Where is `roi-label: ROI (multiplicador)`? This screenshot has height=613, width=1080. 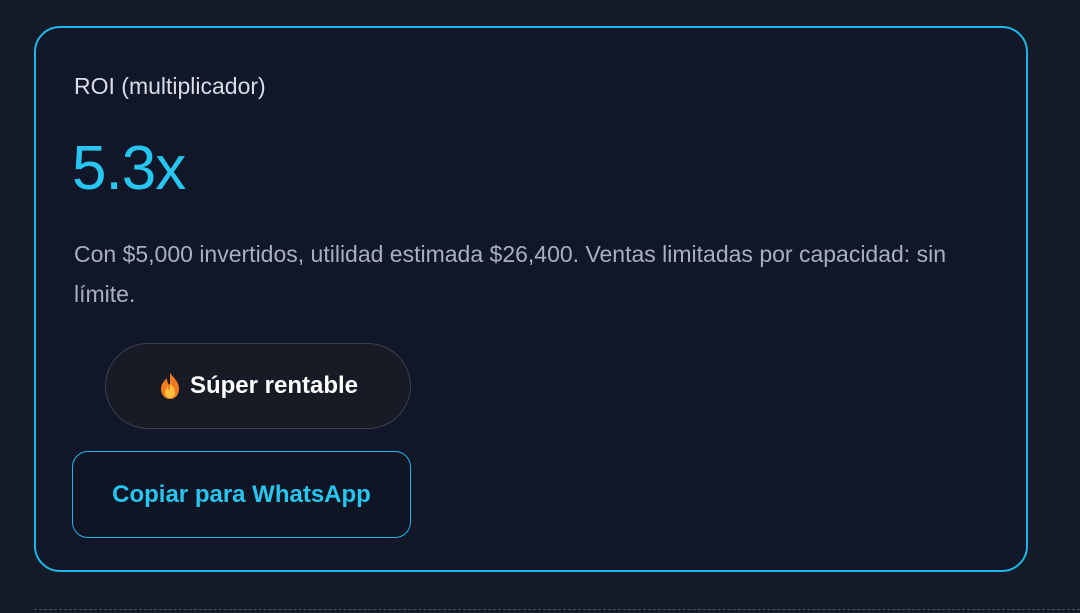
roi-label: ROI (multiplicador) is located at coordinates (170, 86).